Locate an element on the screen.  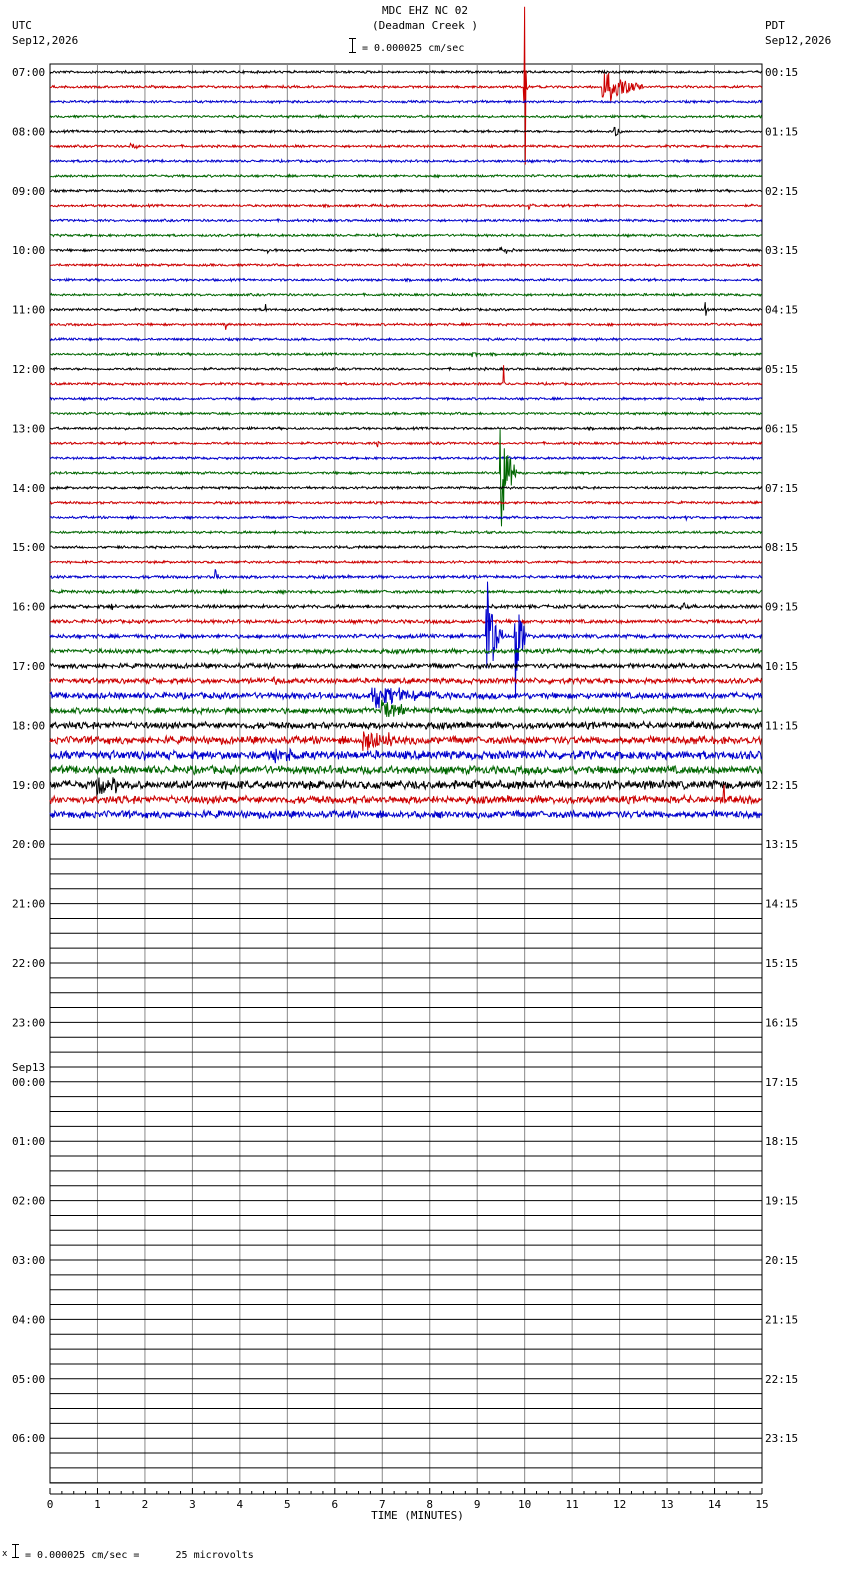
x-axis-label: TIME (MINUTES) is located at coordinates (417, 1515).